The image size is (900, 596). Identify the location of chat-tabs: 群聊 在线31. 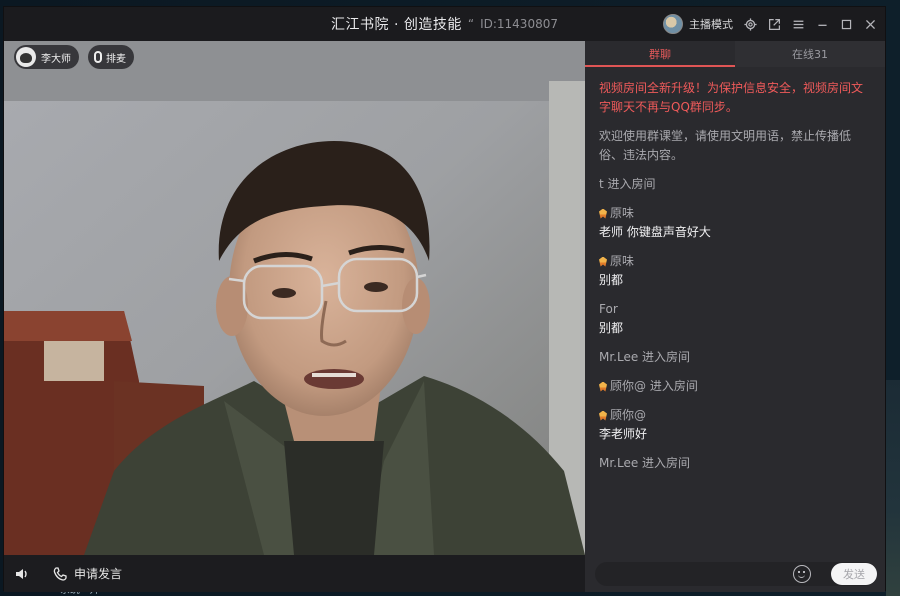
(735, 54).